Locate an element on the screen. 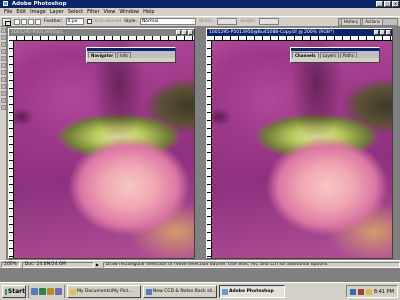 The width and height of the screenshot is (400, 300). clock: 8:41 PM is located at coordinates (384, 292).